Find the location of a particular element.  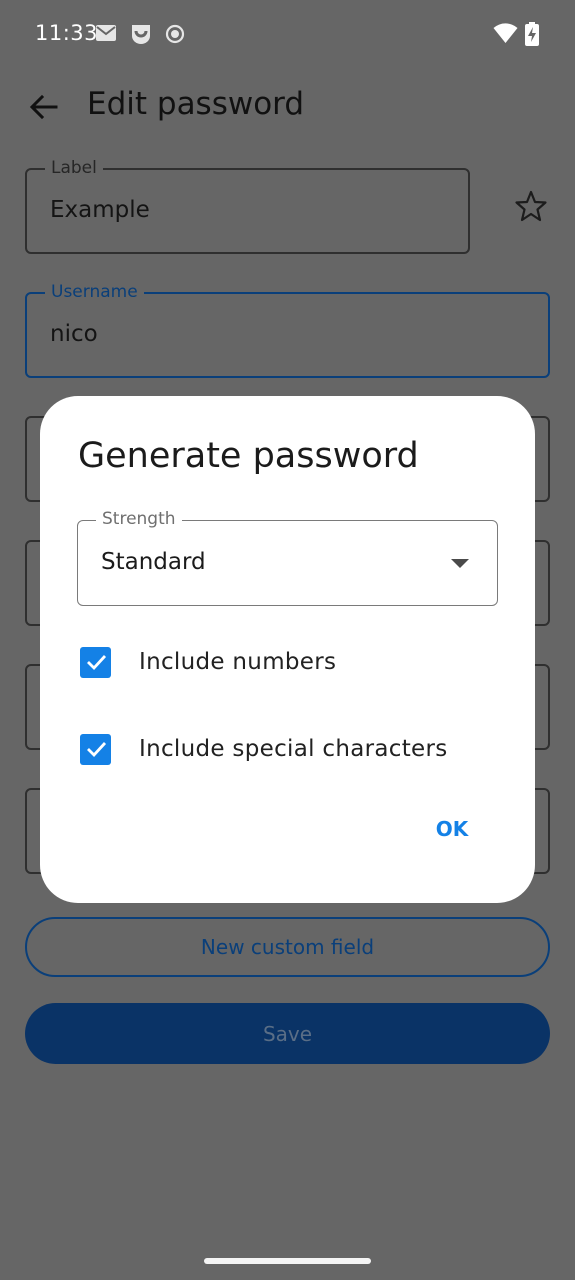

include-numbers-label: Include numbers is located at coordinates (238, 662).